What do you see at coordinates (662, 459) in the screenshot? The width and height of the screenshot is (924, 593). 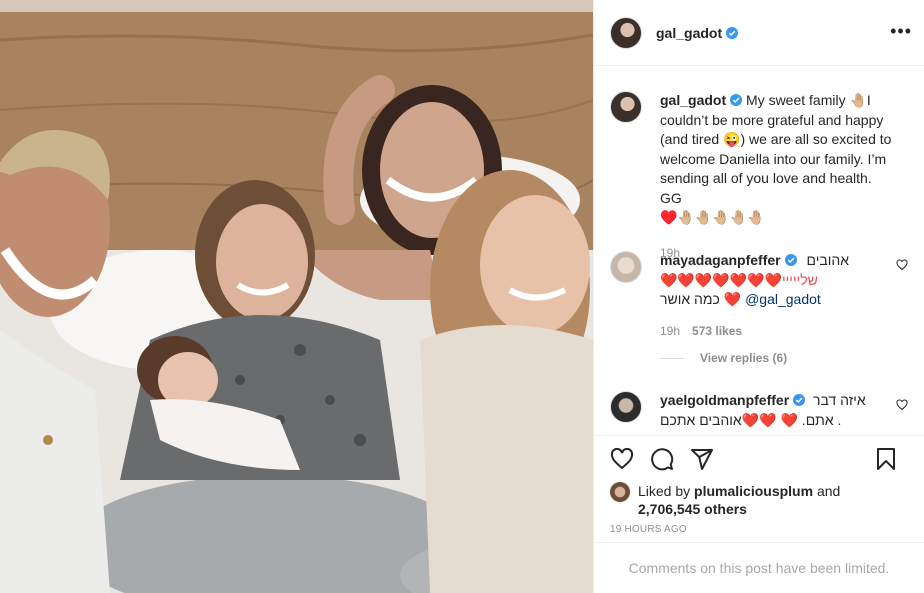 I see `comment-icon` at bounding box center [662, 459].